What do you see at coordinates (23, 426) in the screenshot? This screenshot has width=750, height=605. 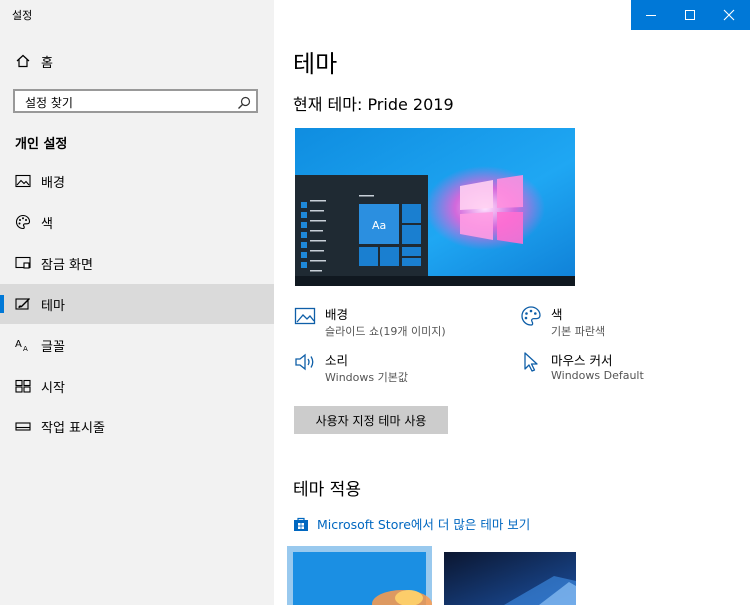 I see `taskbar-icon` at bounding box center [23, 426].